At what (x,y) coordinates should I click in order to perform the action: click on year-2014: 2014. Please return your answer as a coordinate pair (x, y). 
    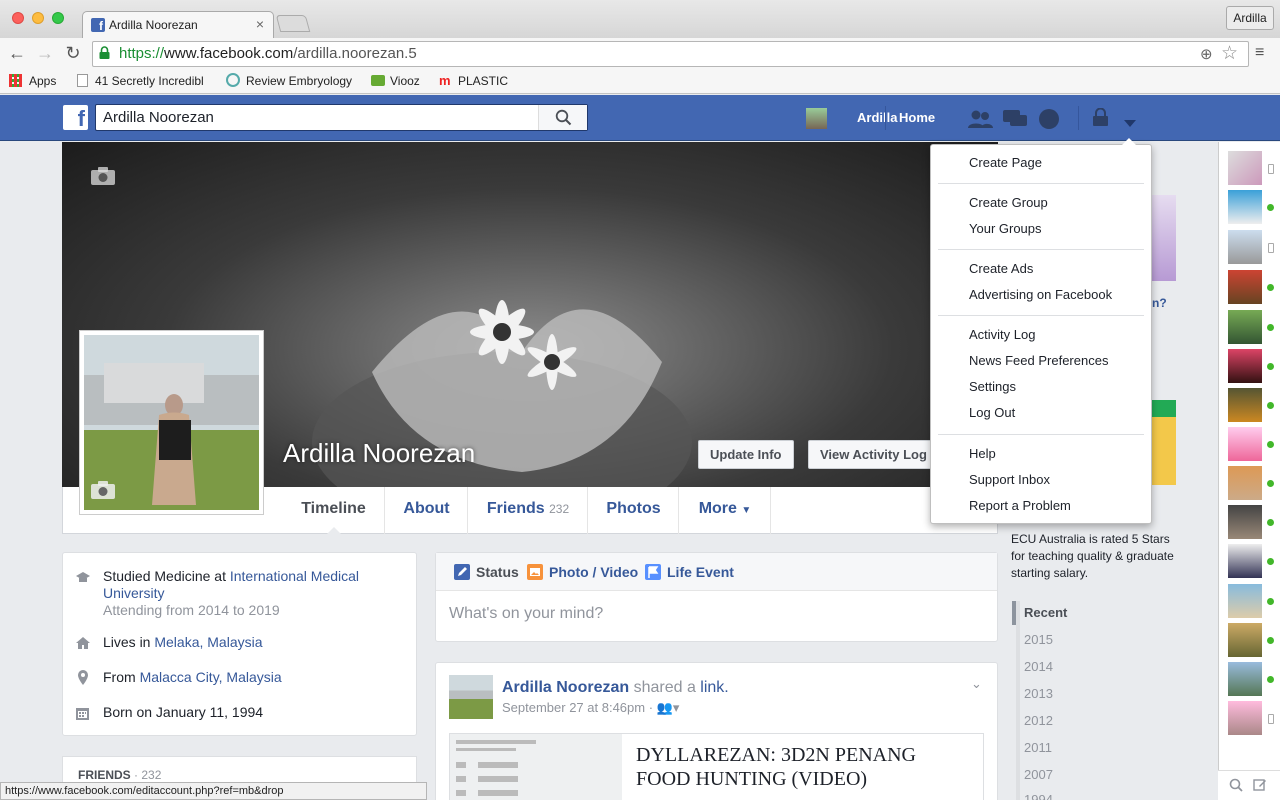
    Looking at the image, I should click on (1038, 666).